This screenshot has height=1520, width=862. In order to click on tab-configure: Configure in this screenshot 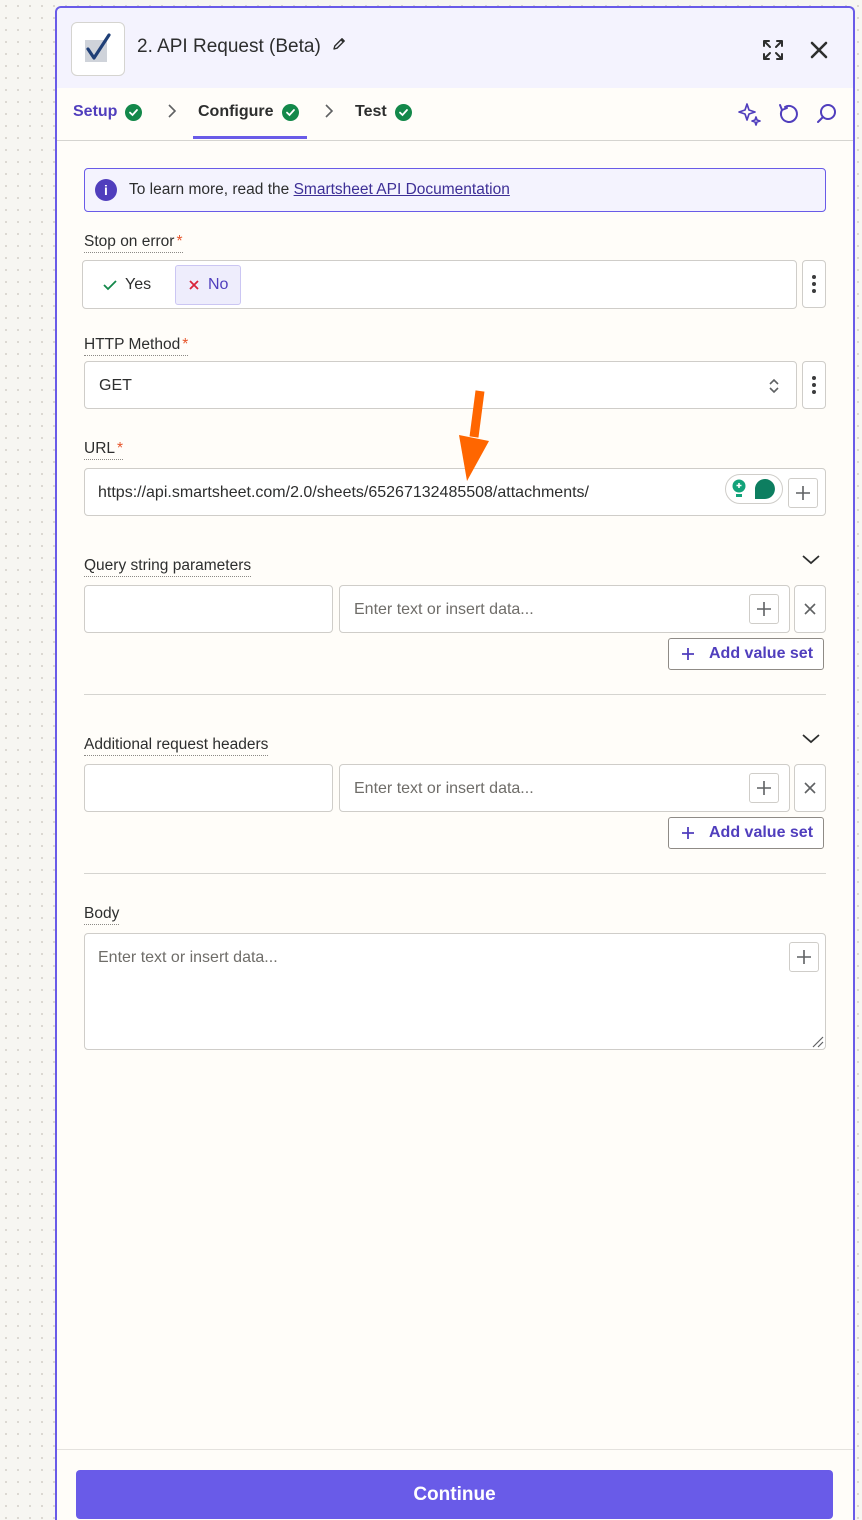, I will do `click(248, 112)`.